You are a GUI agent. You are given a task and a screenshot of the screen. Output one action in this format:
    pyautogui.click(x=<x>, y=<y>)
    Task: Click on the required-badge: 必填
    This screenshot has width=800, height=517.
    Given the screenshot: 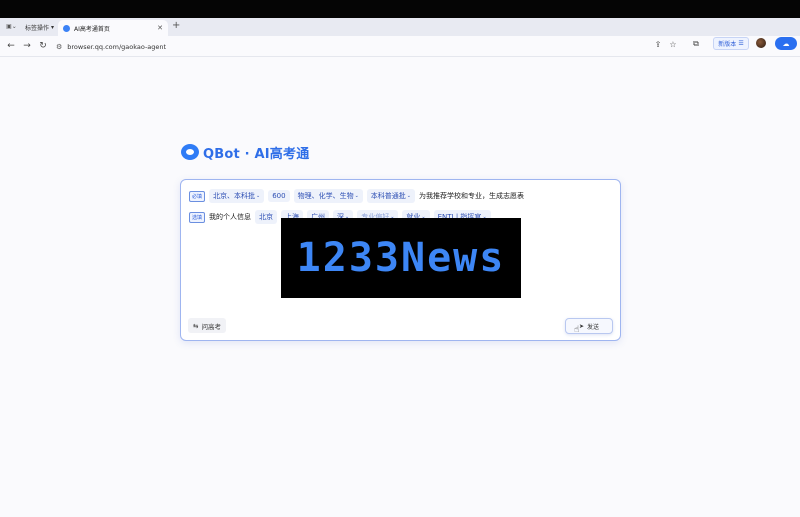 What is the action you would take?
    pyautogui.click(x=197, y=196)
    